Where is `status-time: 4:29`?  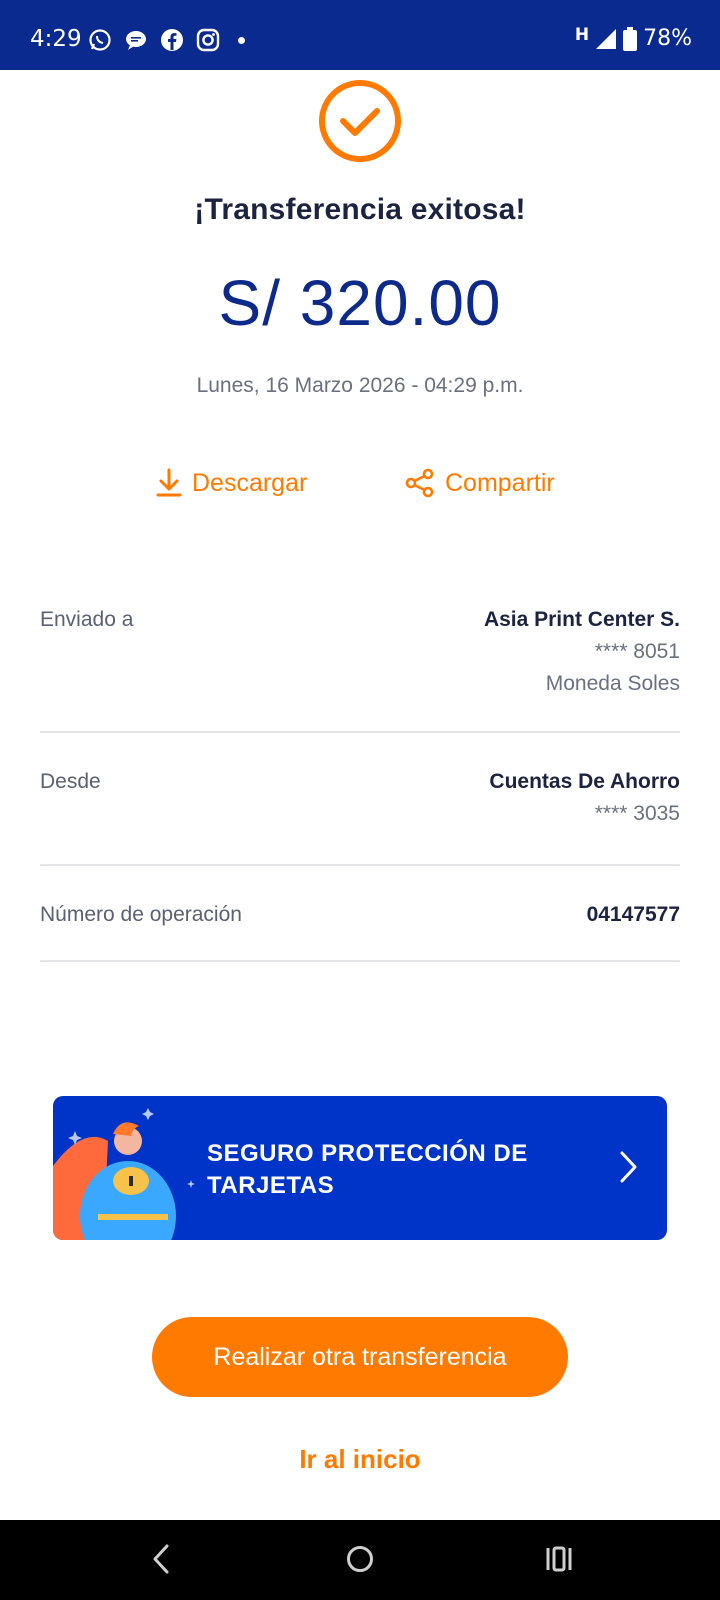 status-time: 4:29 is located at coordinates (56, 39).